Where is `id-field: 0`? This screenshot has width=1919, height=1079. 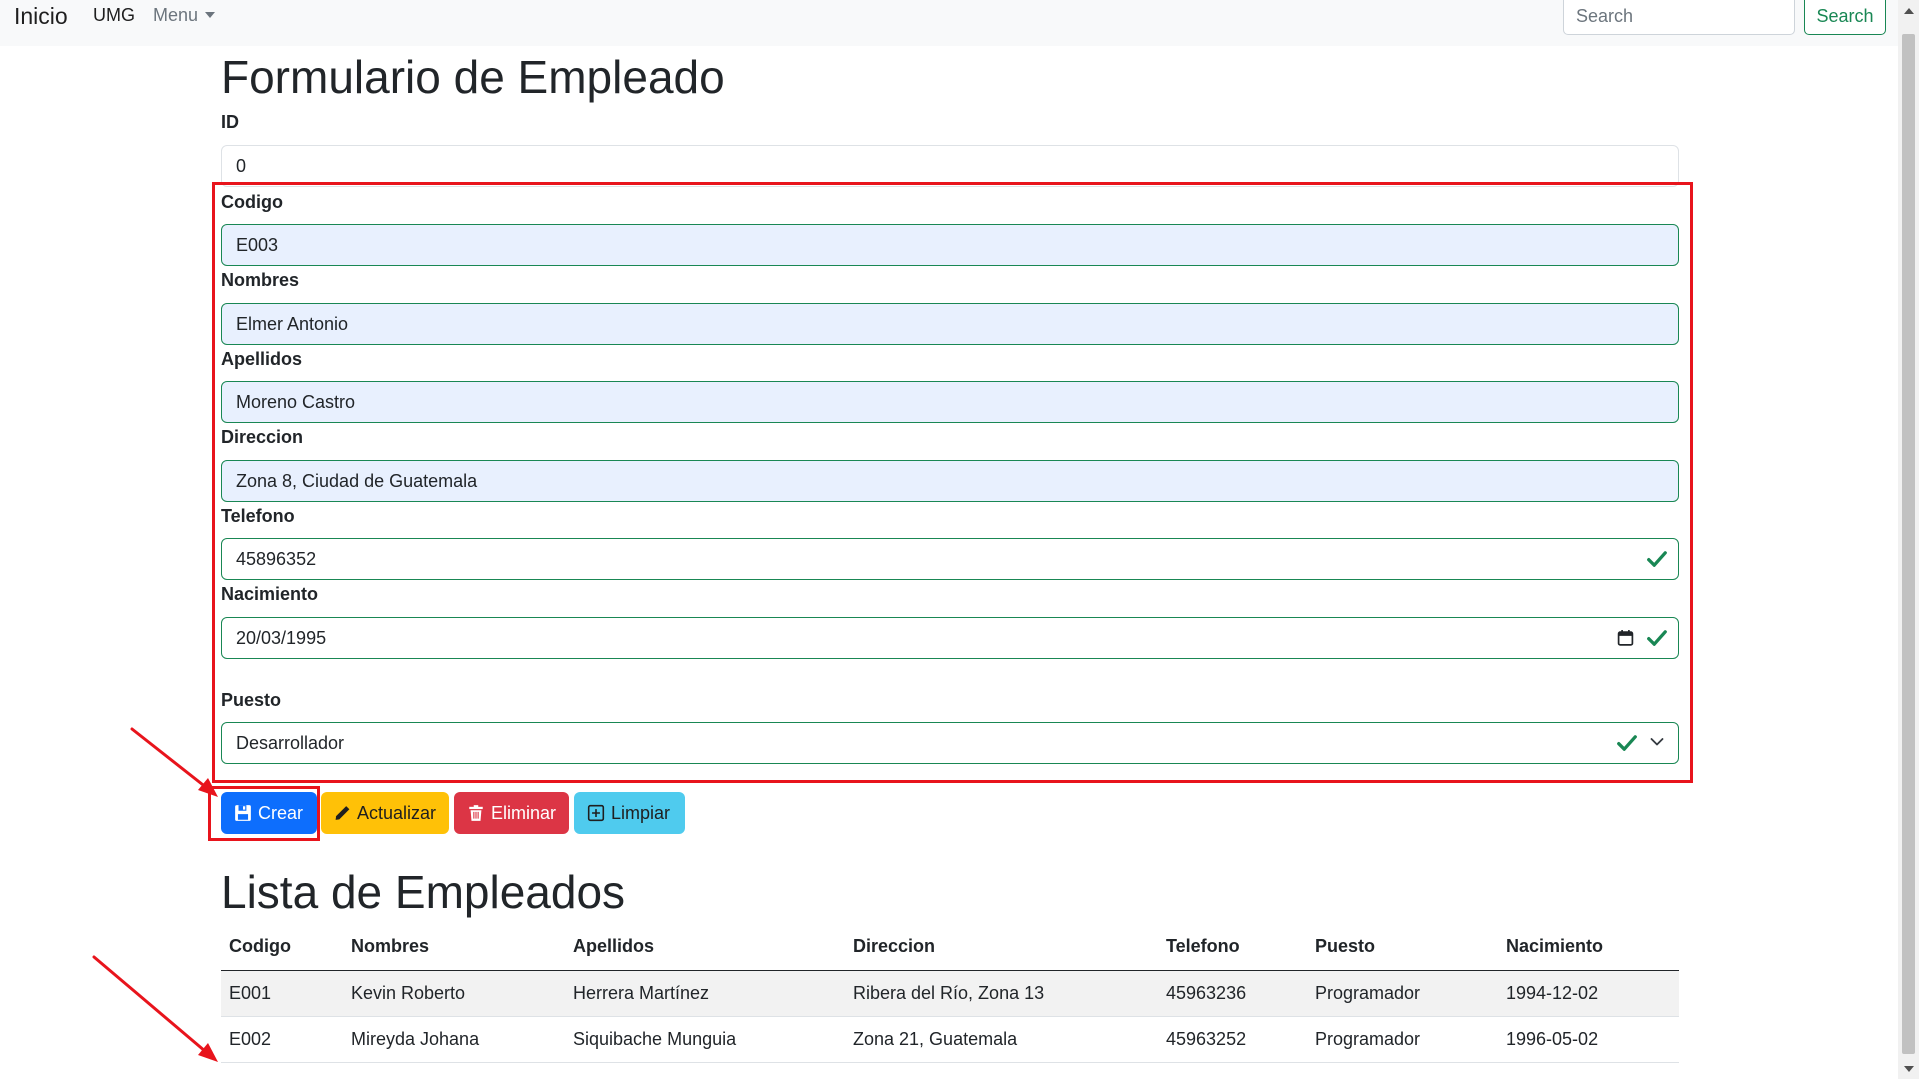
id-field: 0 is located at coordinates (950, 166).